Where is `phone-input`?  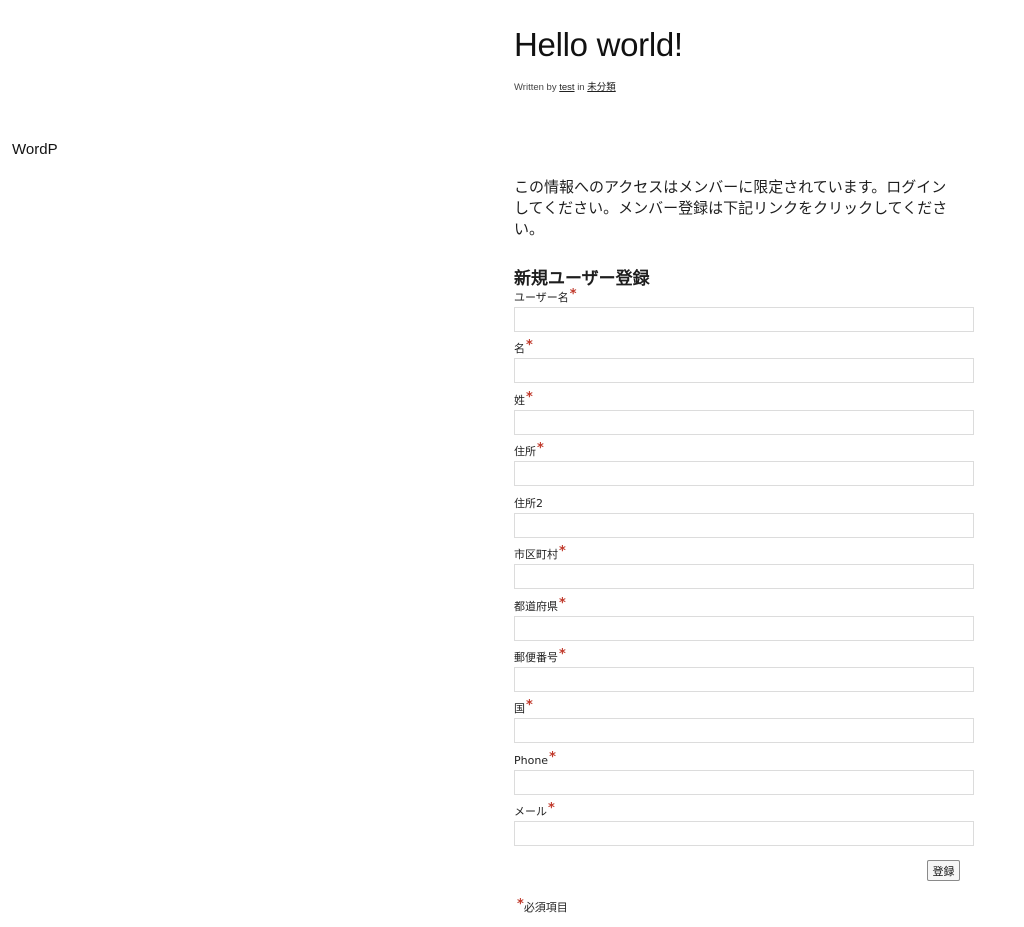 phone-input is located at coordinates (744, 782).